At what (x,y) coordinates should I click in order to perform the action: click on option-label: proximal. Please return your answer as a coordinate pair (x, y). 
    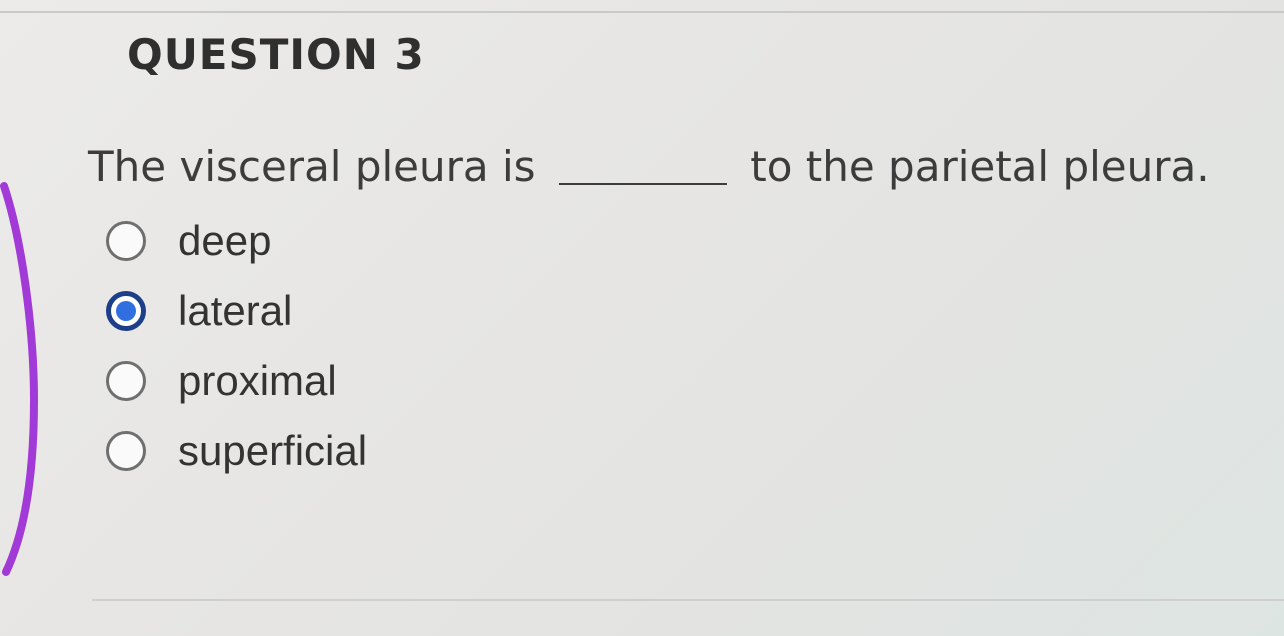
    Looking at the image, I should click on (257, 380).